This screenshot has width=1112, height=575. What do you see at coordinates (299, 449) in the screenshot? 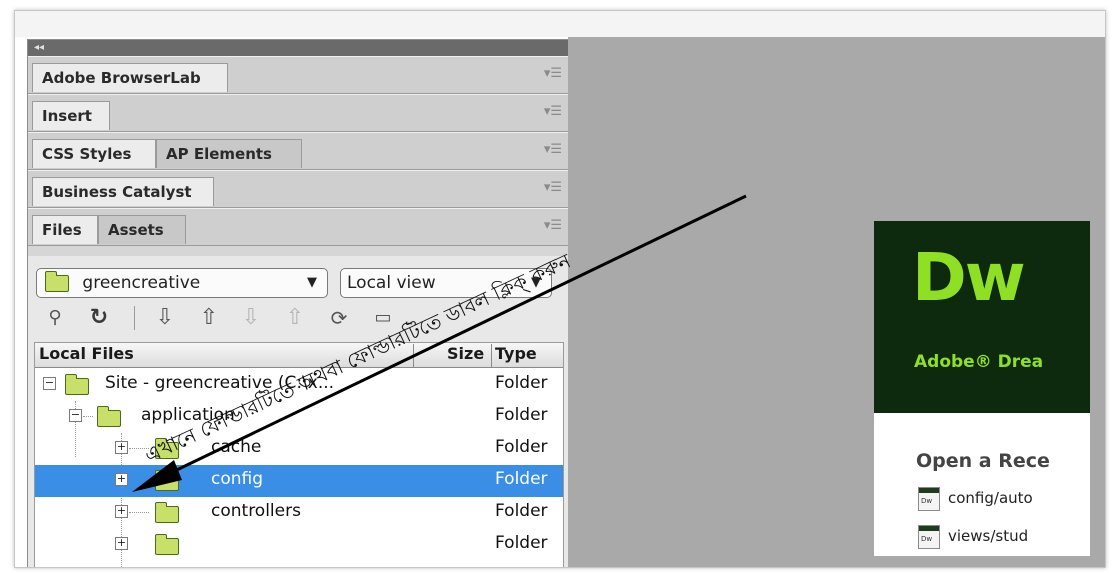
I see `tree-row-cache: + cache Folder` at bounding box center [299, 449].